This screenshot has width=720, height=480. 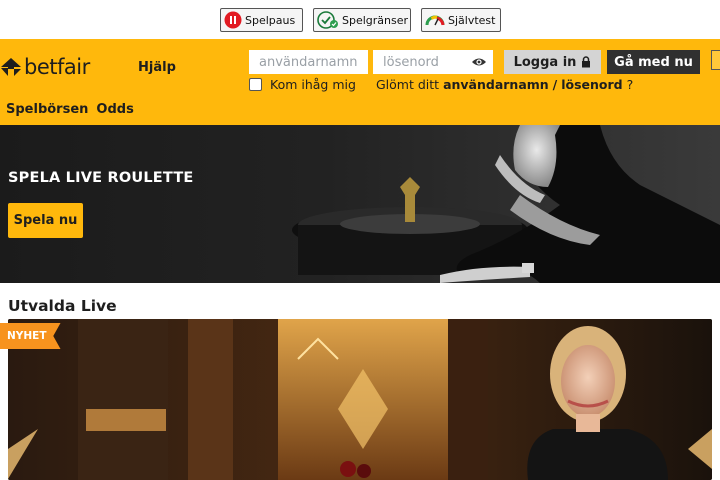 I want to click on username-input: användarnamnet, so click(x=308, y=62).